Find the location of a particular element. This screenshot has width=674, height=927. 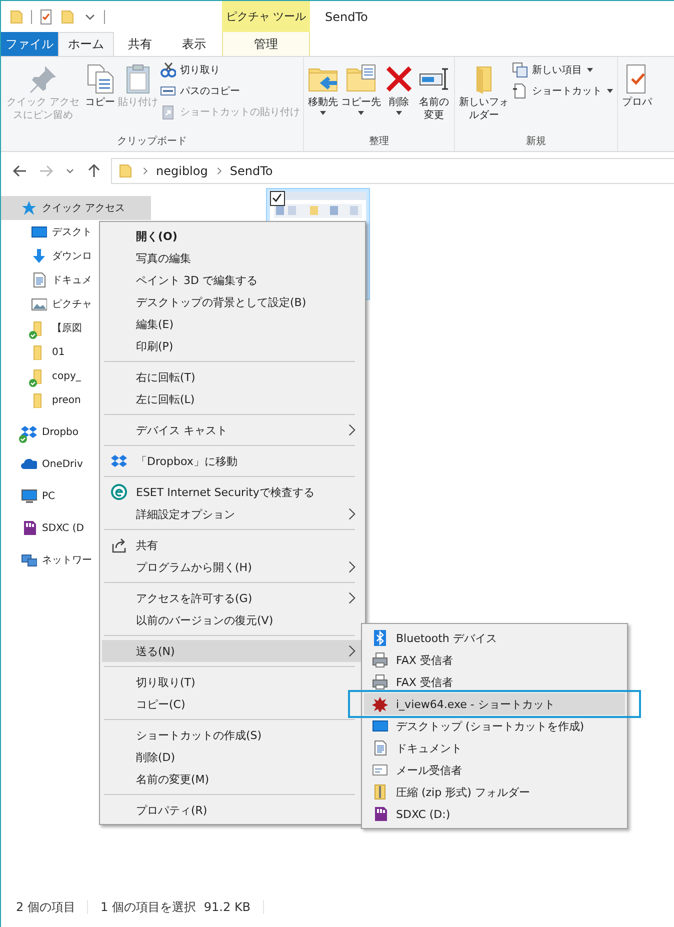

ribbon-button: コピー先 is located at coordinates (361, 97).